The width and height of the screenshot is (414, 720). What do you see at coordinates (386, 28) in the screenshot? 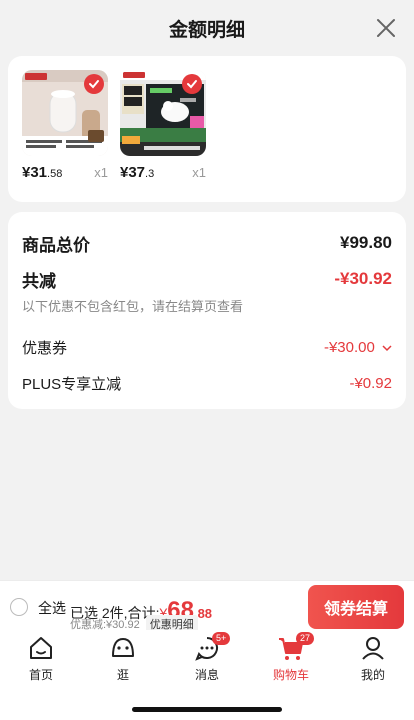
I see `close-icon` at bounding box center [386, 28].